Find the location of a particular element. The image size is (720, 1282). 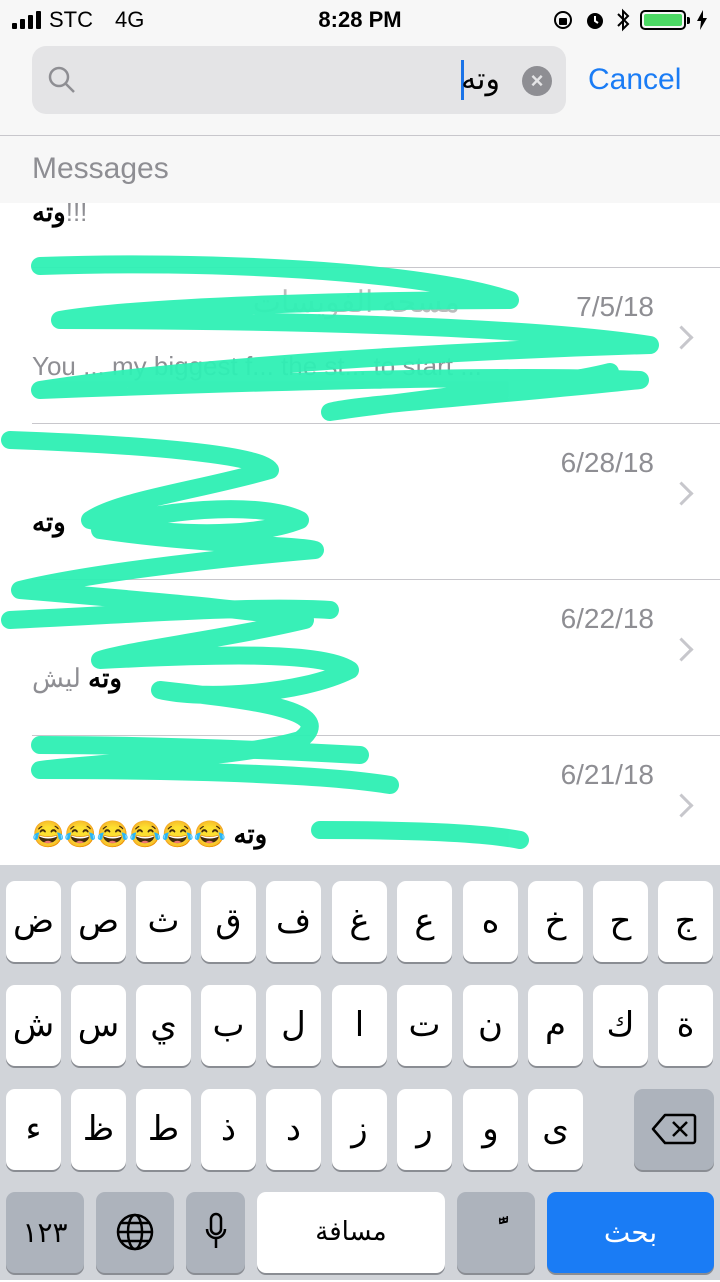

key: ء is located at coordinates (33, 1129).